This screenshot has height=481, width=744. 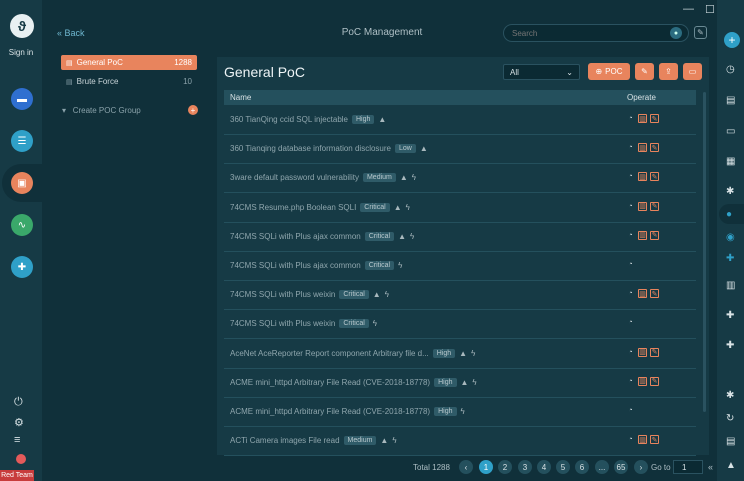 I want to click on page-button: 65, so click(x=621, y=467).